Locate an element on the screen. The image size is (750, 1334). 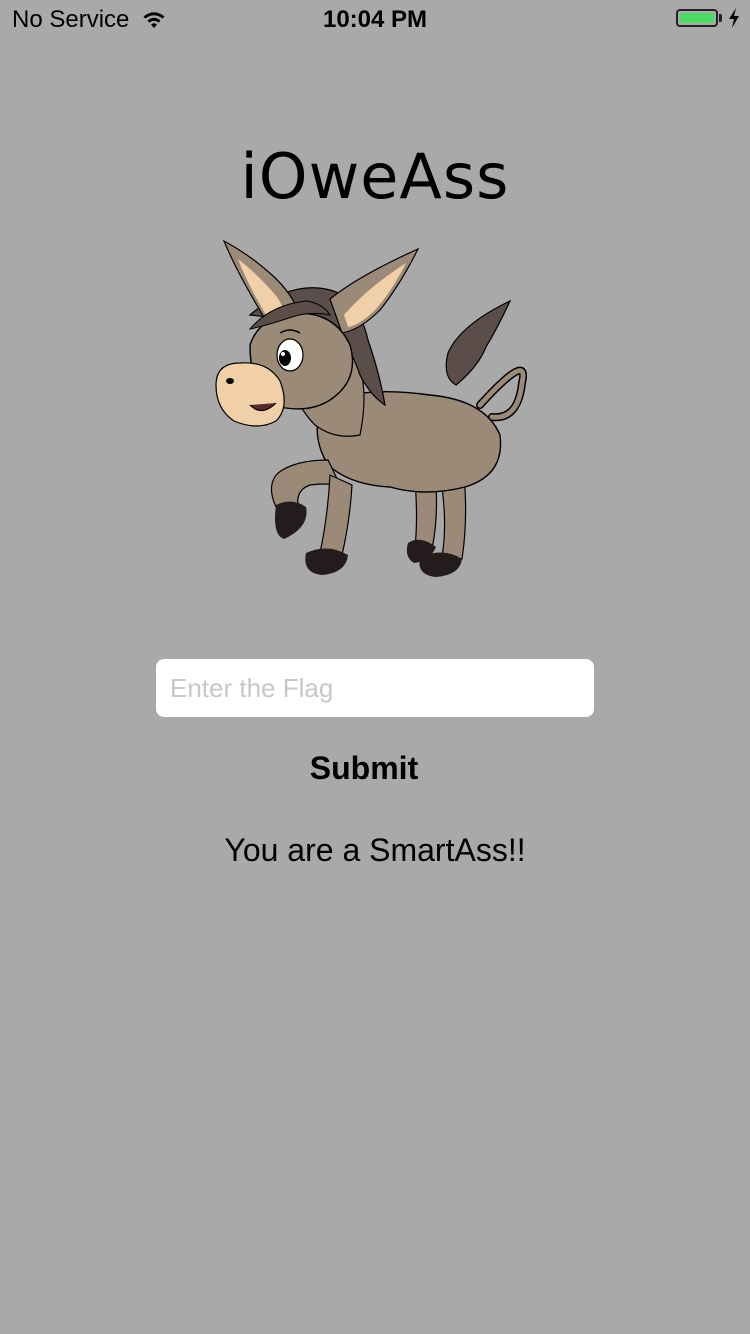
flag-input is located at coordinates (375, 688).